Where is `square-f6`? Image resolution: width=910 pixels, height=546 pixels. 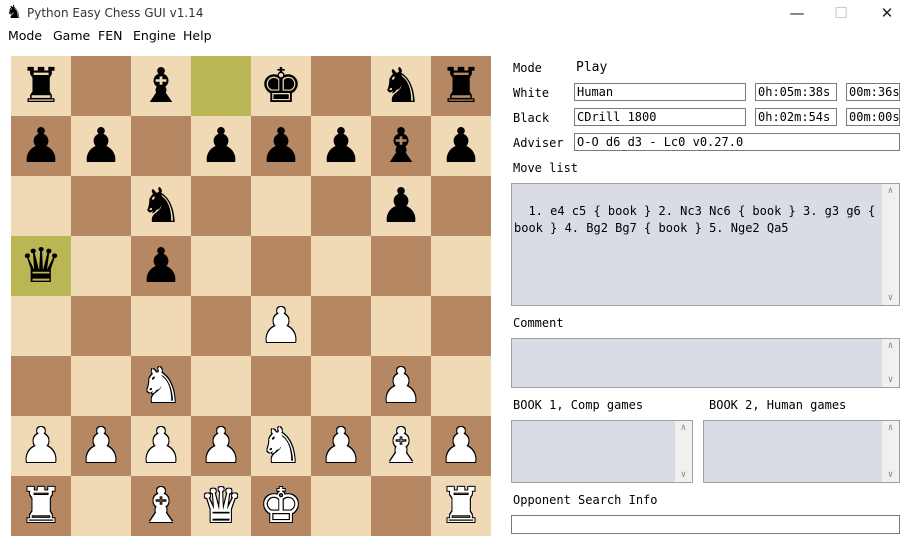
square-f6 is located at coordinates (341, 206).